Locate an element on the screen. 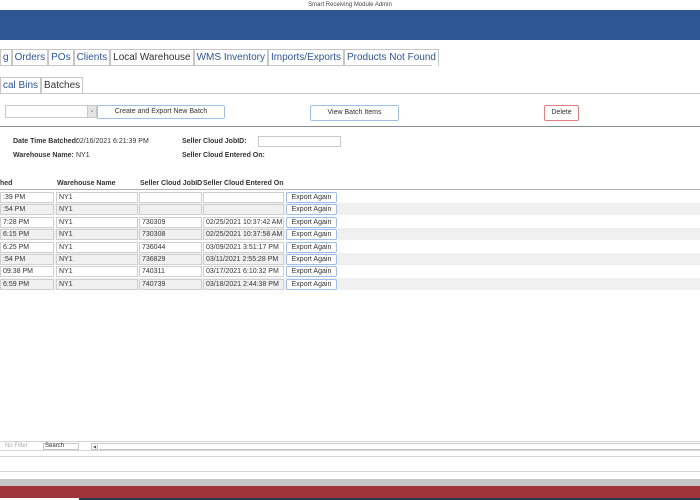  status-area is located at coordinates (350, 464).